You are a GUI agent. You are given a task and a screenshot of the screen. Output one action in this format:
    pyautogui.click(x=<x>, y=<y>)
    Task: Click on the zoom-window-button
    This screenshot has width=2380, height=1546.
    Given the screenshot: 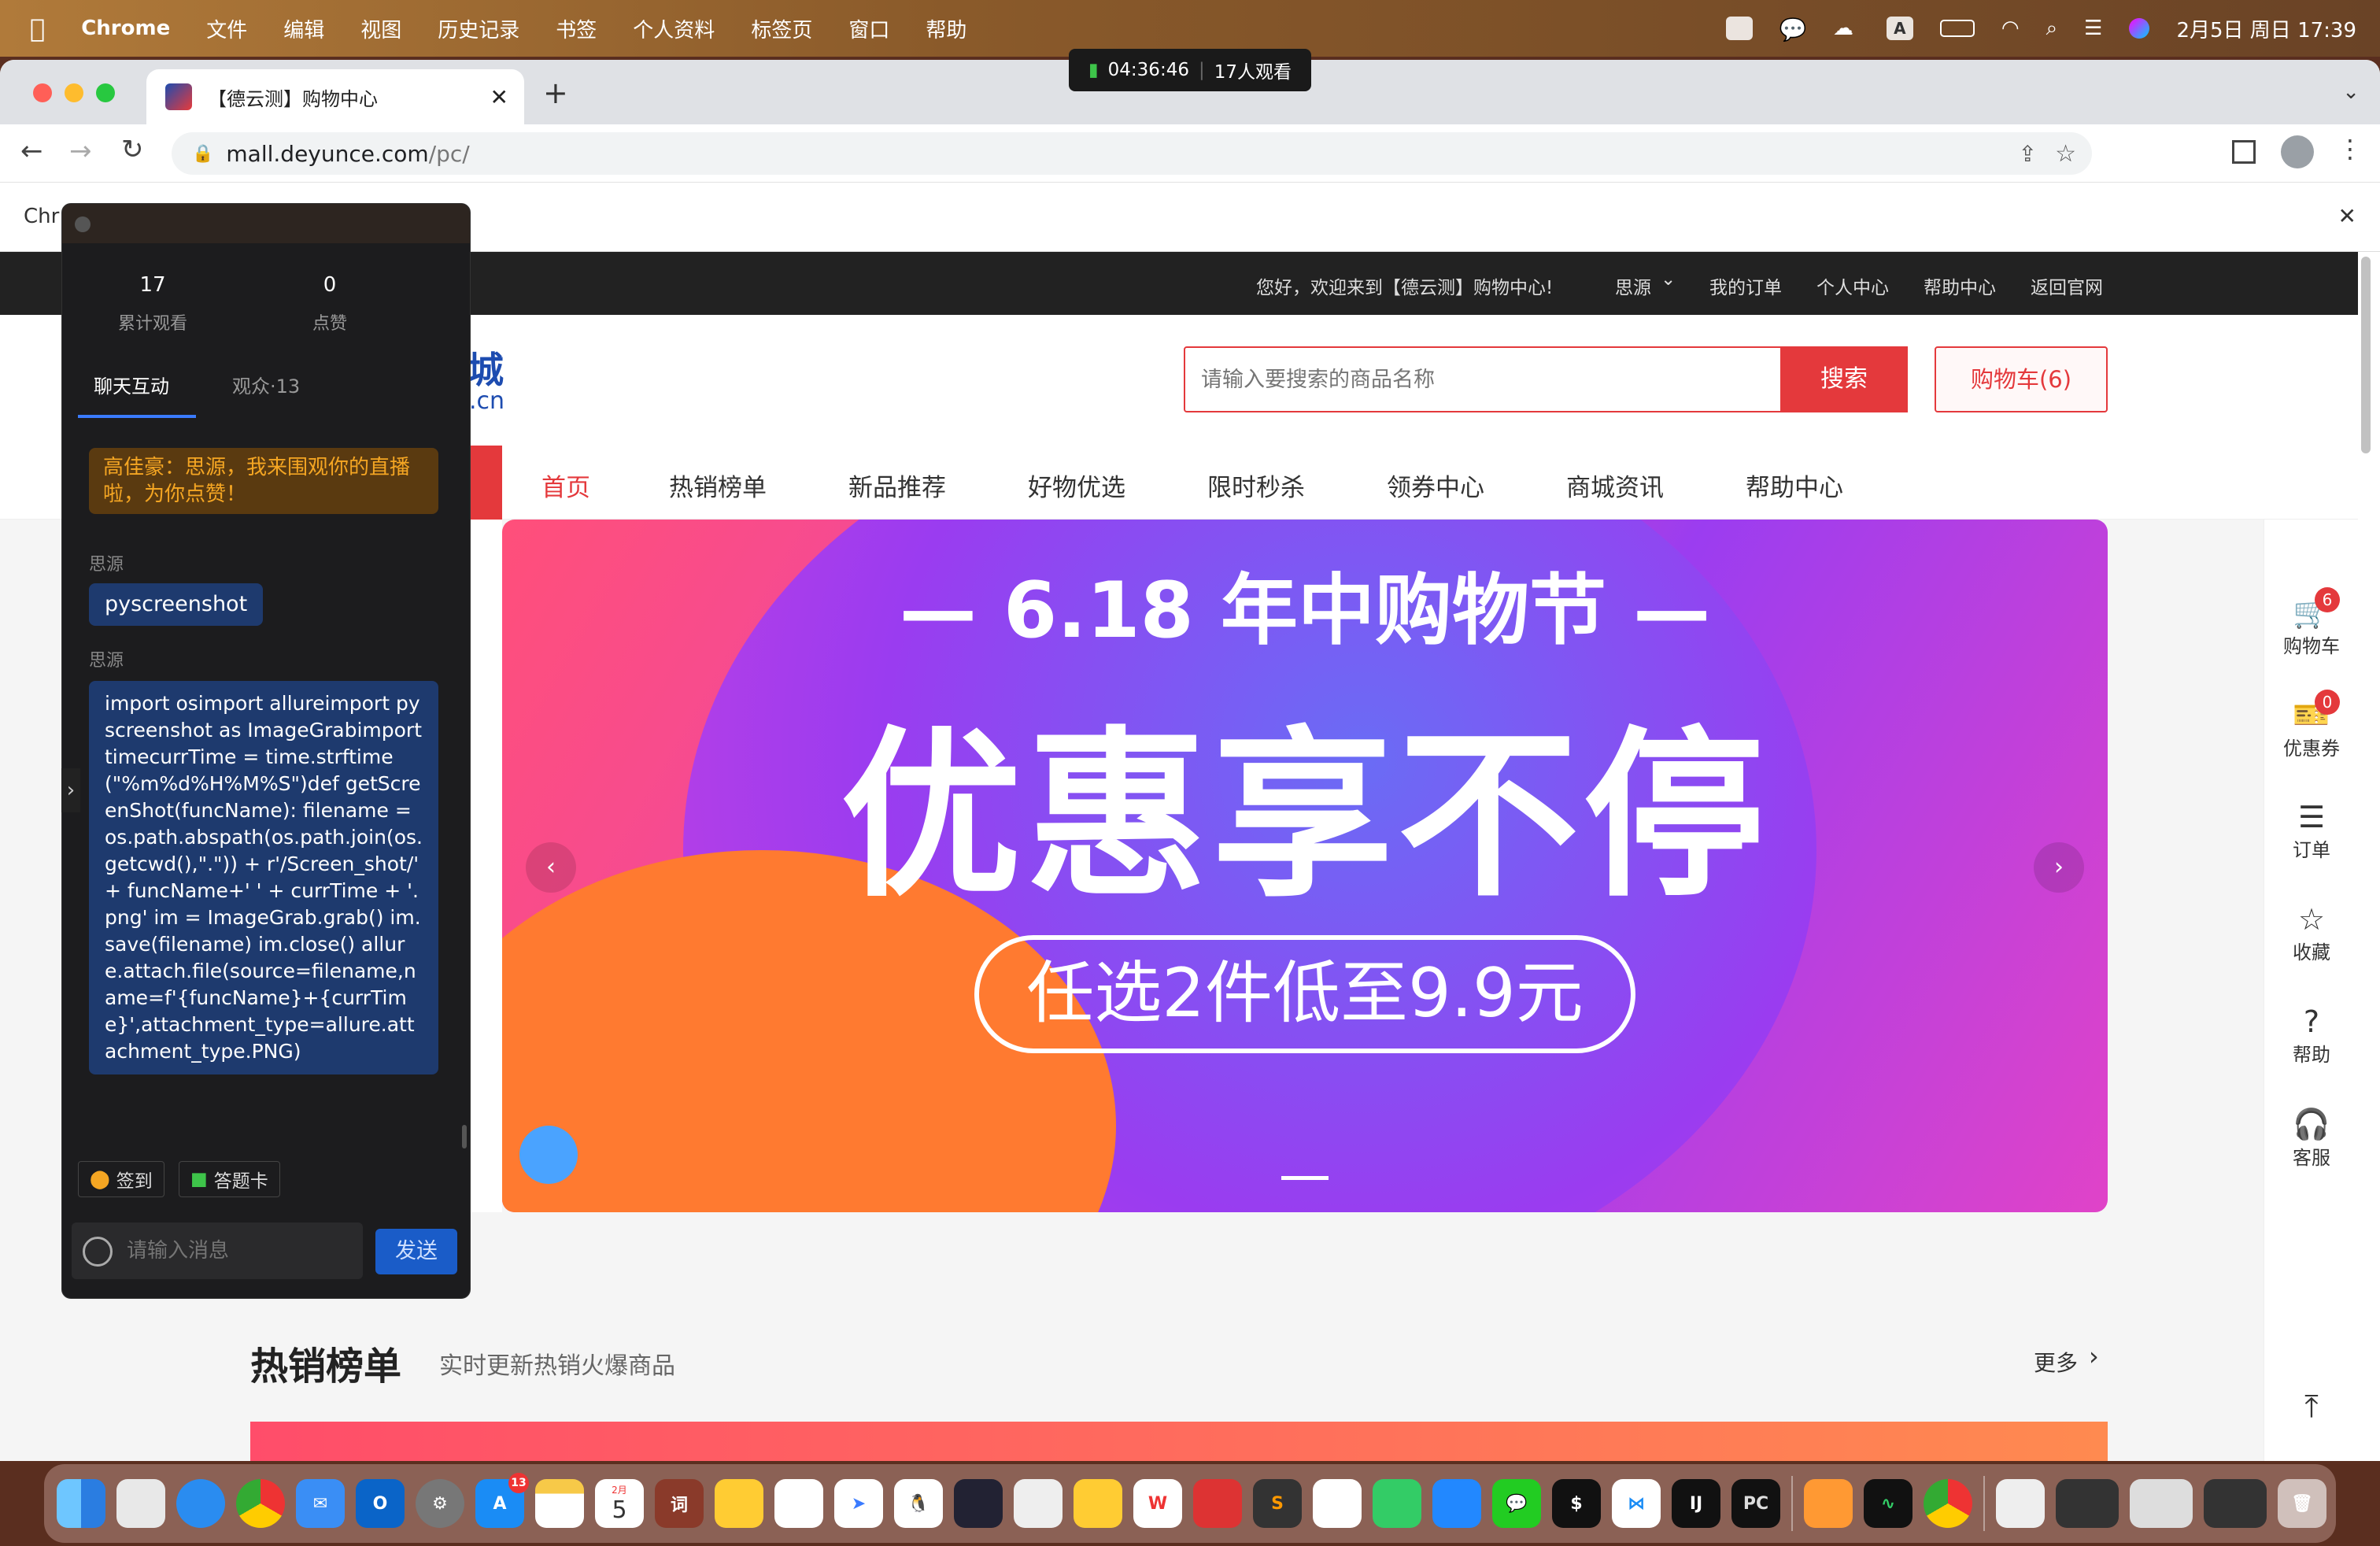 What is the action you would take?
    pyautogui.click(x=105, y=93)
    